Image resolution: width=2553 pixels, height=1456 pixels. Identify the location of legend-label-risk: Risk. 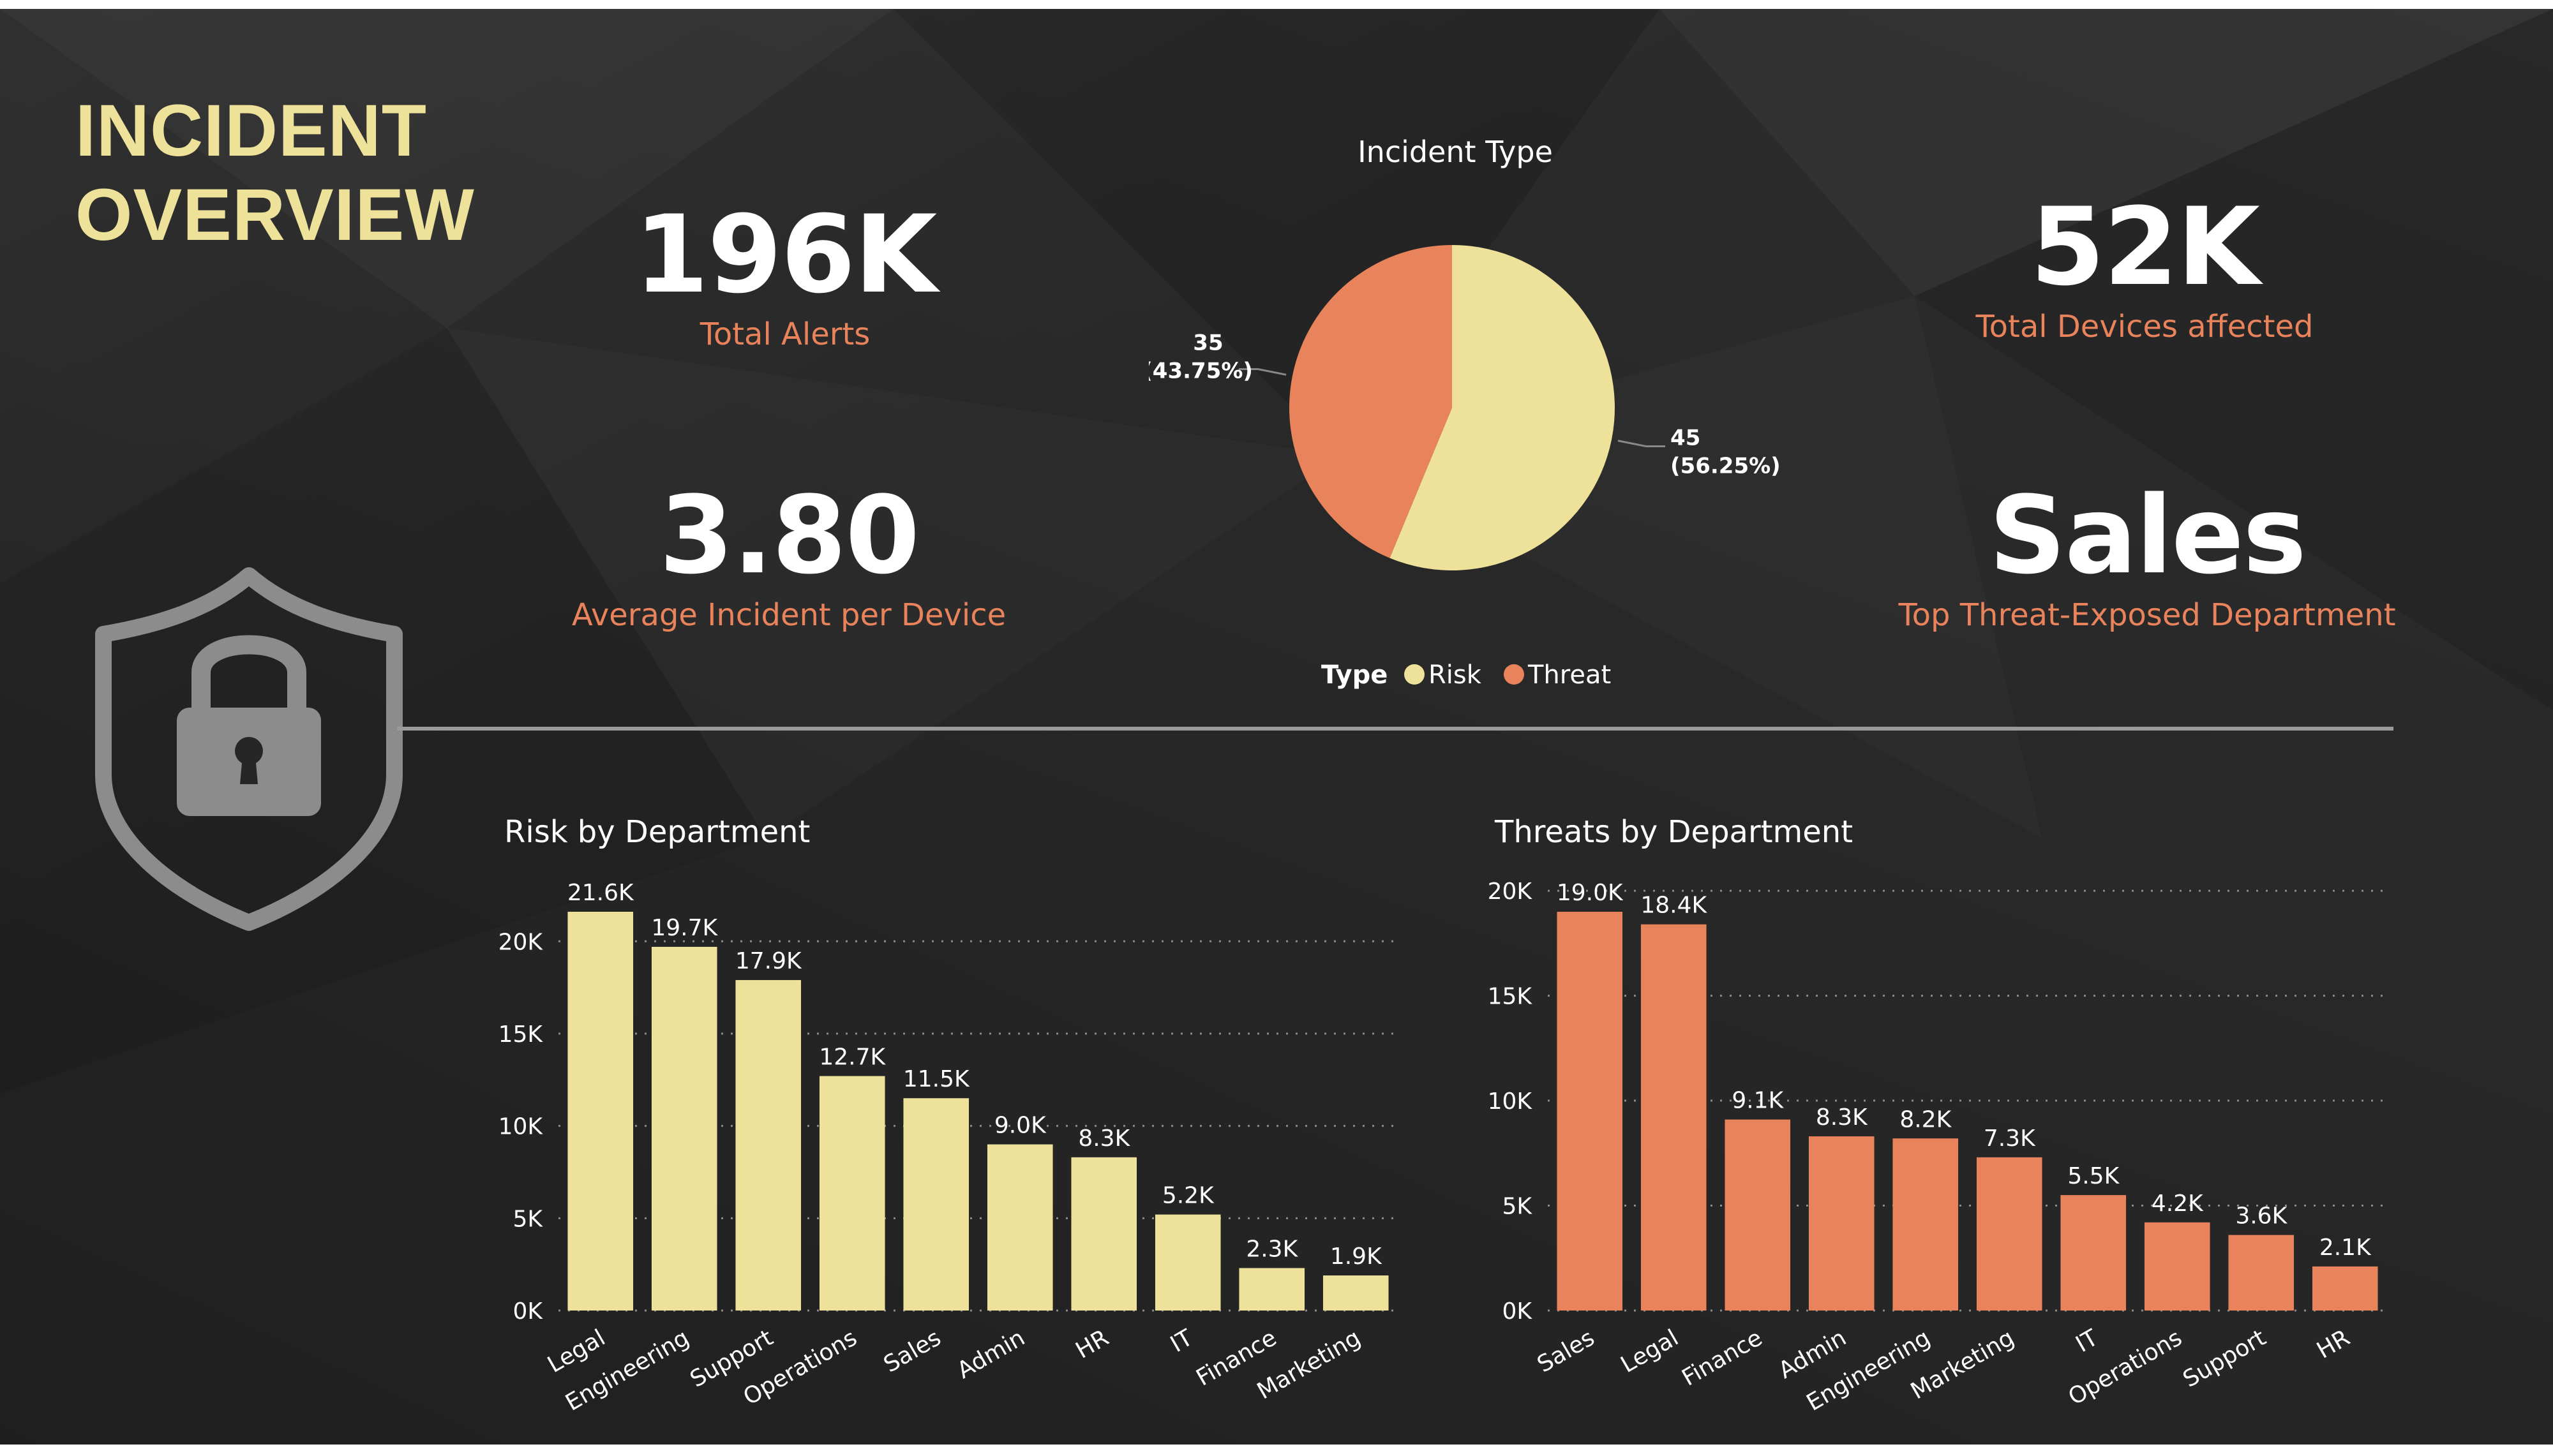
(1455, 675).